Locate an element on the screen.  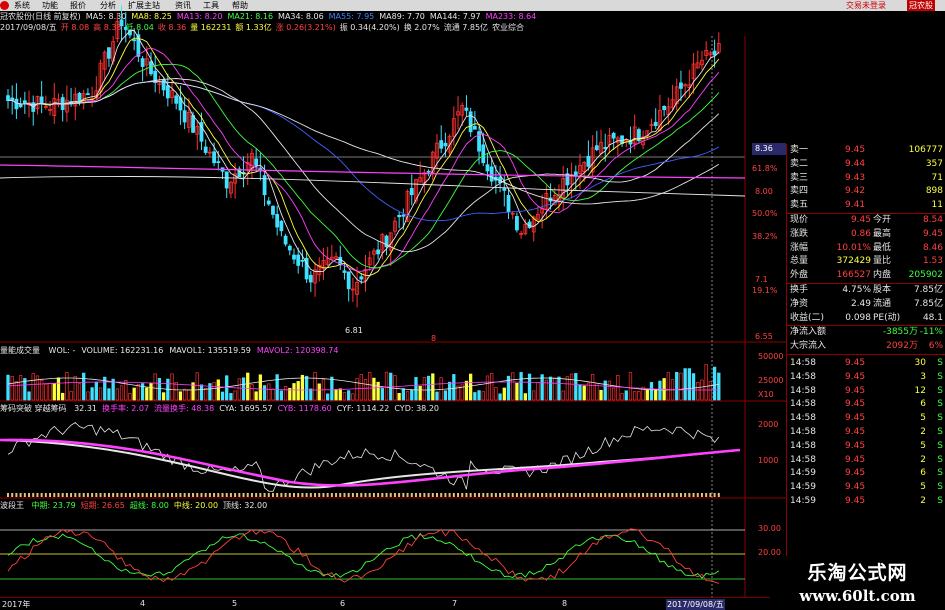
stat-row: 总量 372429 量比 1.53 is located at coordinates (866, 262).